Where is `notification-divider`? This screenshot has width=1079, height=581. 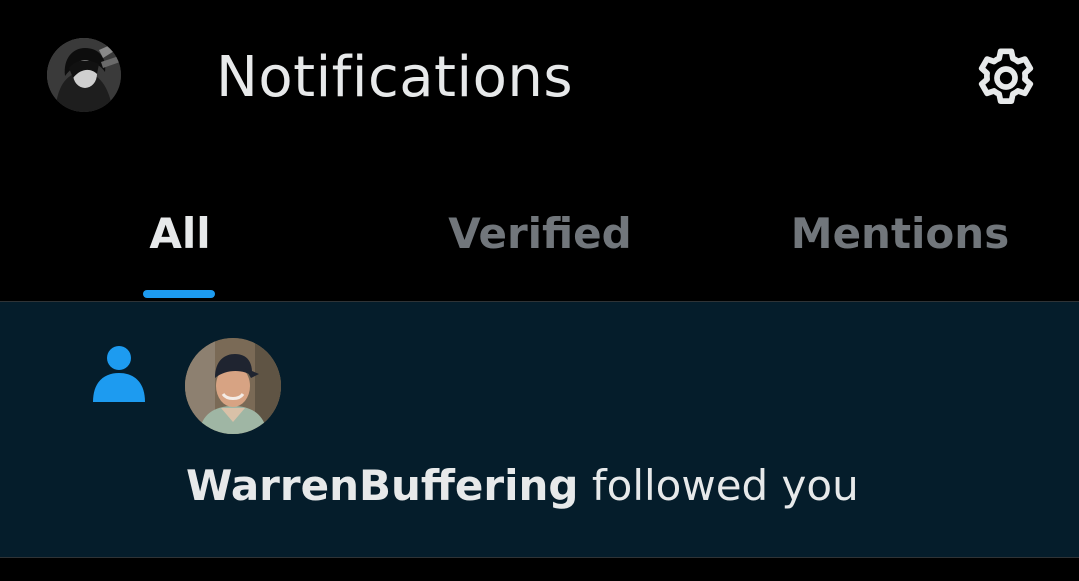
notification-divider is located at coordinates (539, 557).